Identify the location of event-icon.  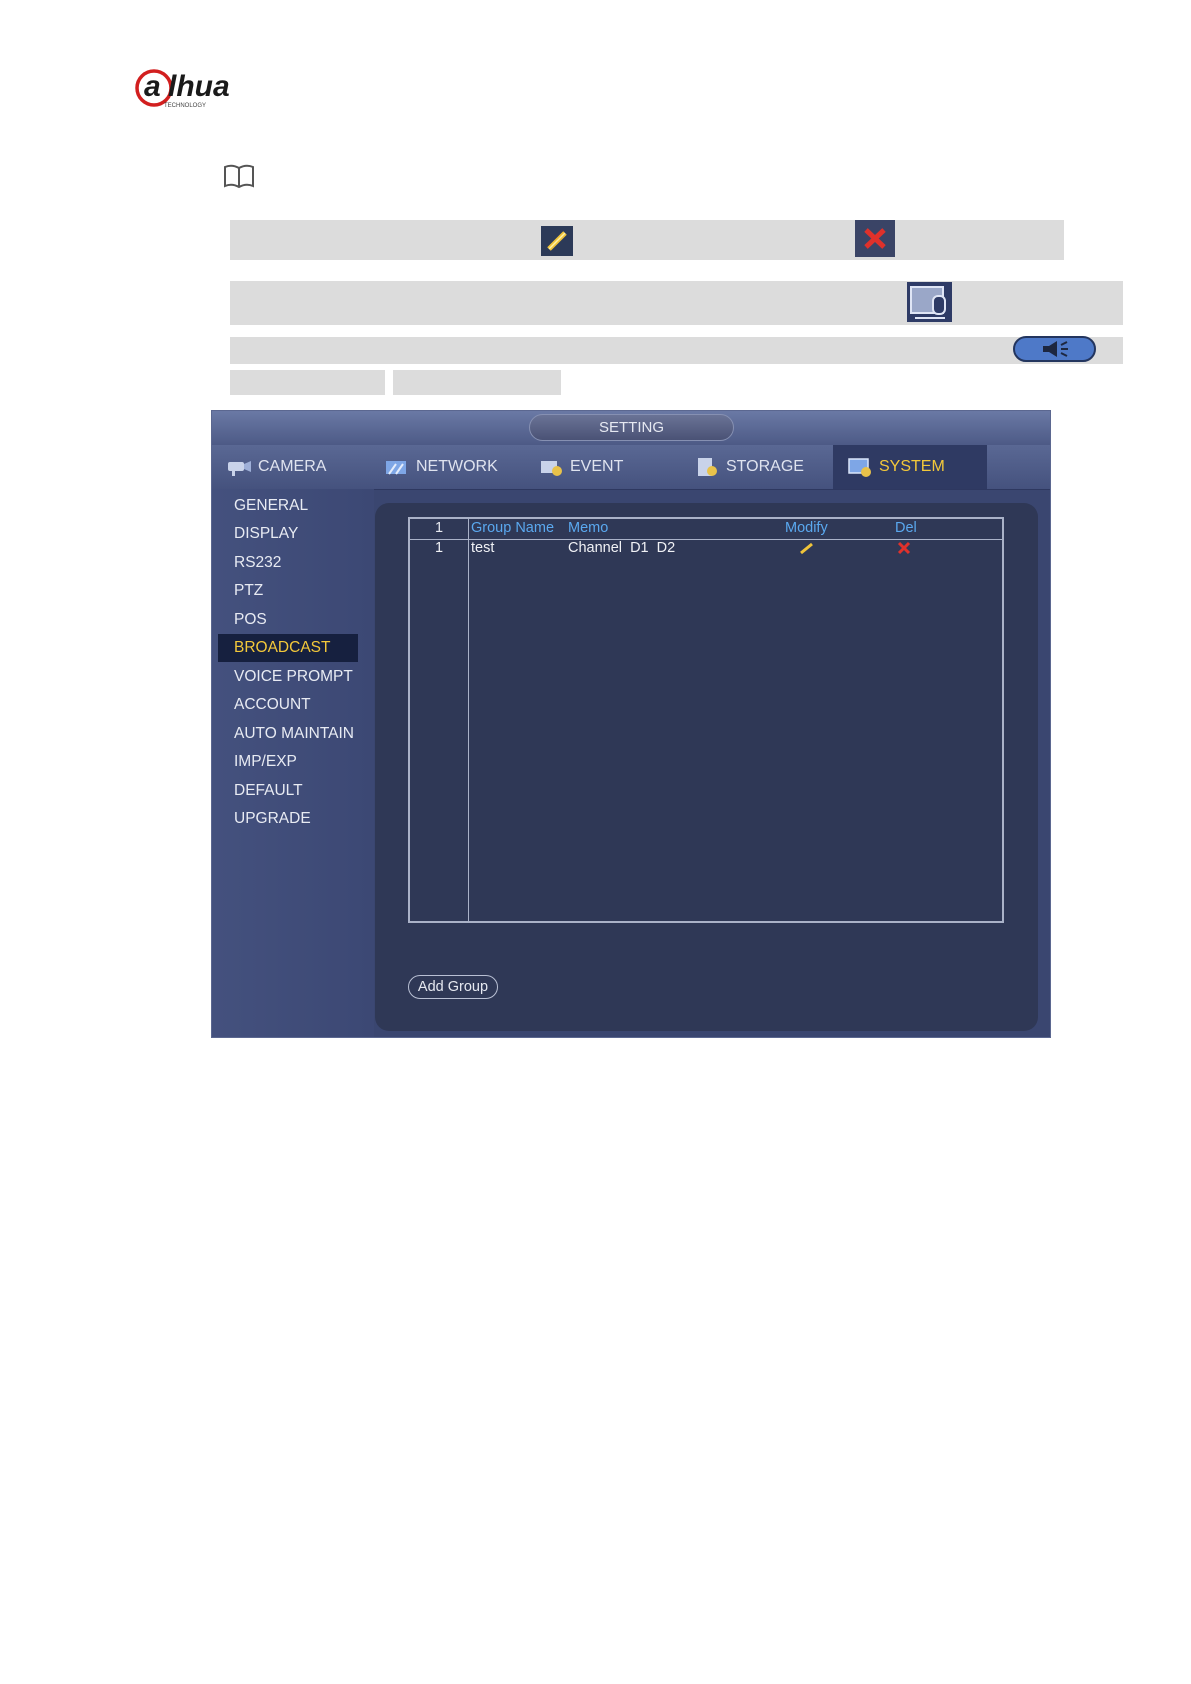
(551, 468).